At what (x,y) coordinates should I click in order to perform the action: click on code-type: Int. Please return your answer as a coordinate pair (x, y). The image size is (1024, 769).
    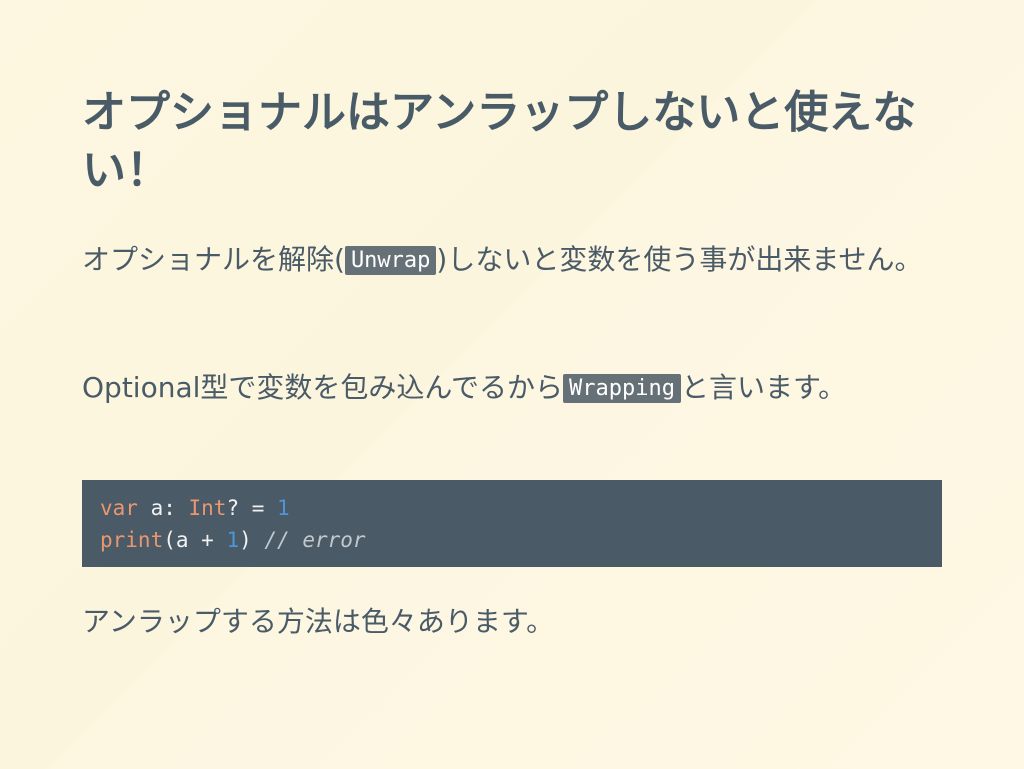
    Looking at the image, I should click on (207, 508).